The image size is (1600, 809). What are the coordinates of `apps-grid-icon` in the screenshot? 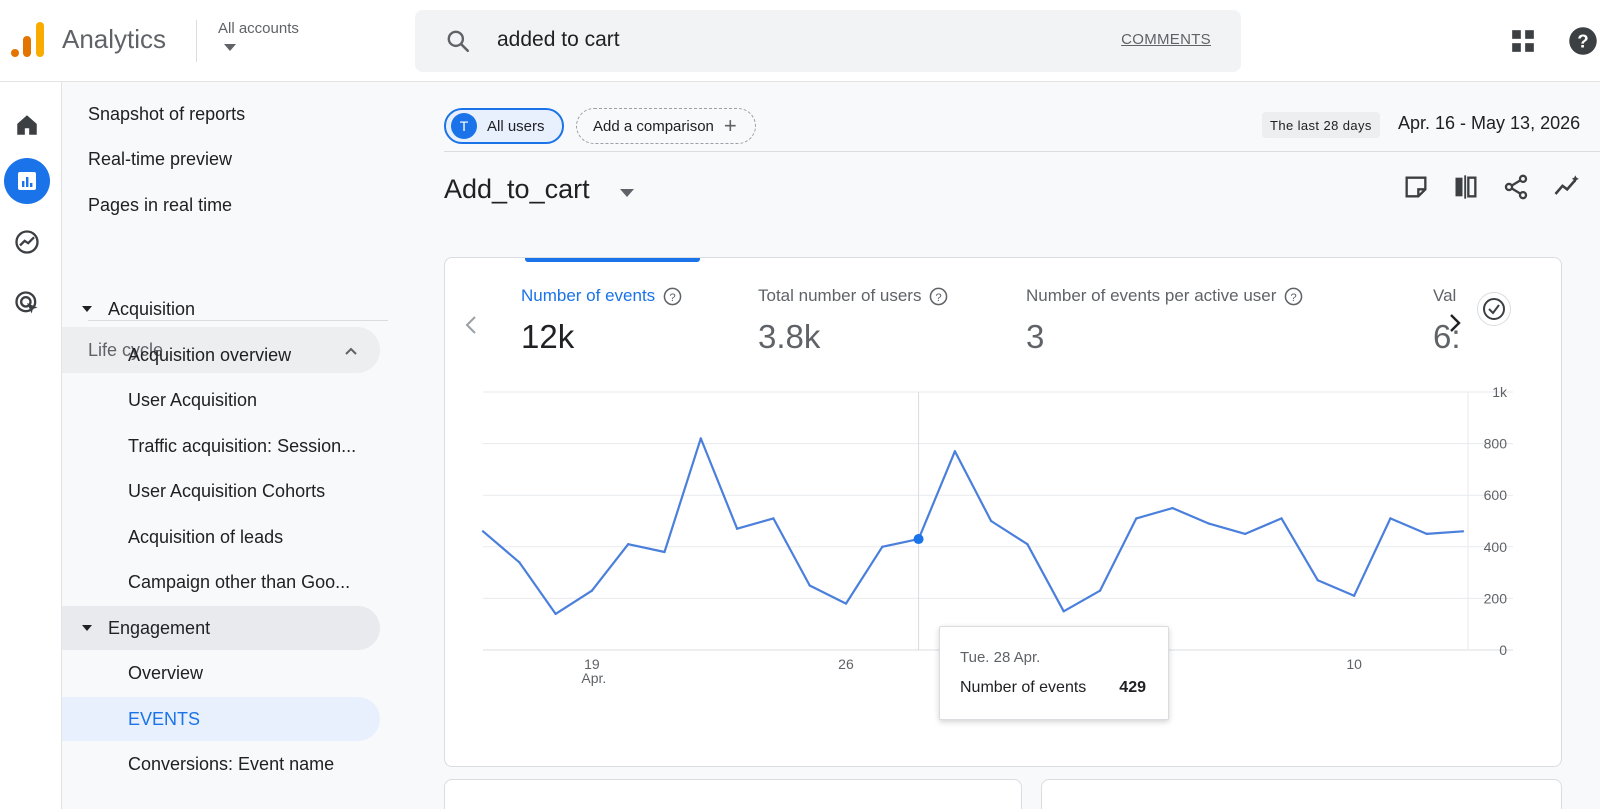 It's located at (1523, 41).